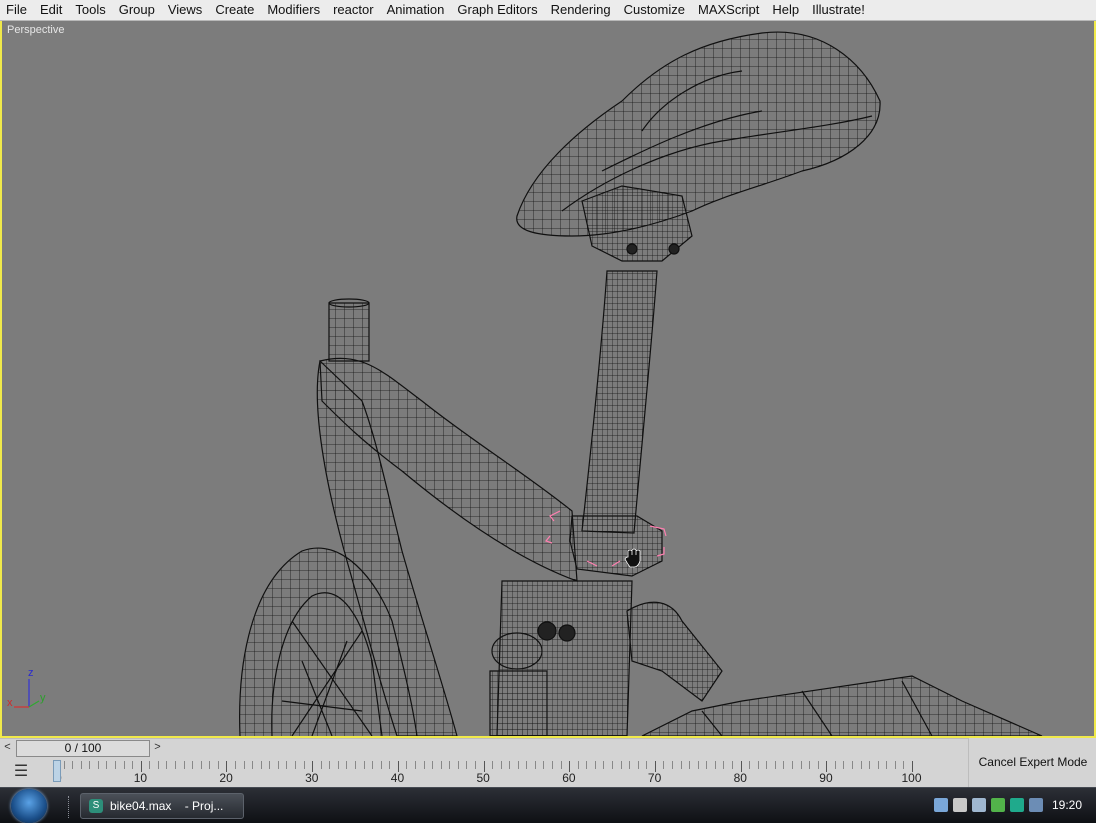  Describe the element at coordinates (1036, 805) in the screenshot. I see `tray-window-icon` at that location.